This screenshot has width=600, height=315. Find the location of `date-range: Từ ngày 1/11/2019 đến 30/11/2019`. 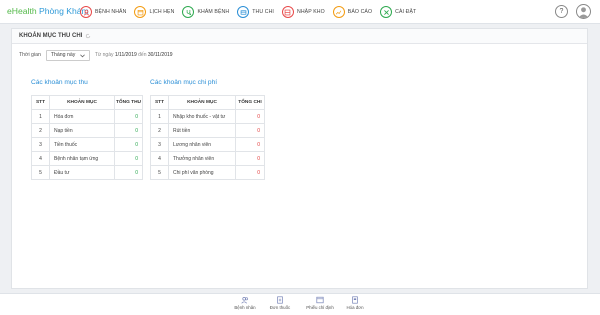

date-range: Từ ngày 1/11/2019 đến 30/11/2019 is located at coordinates (134, 55).